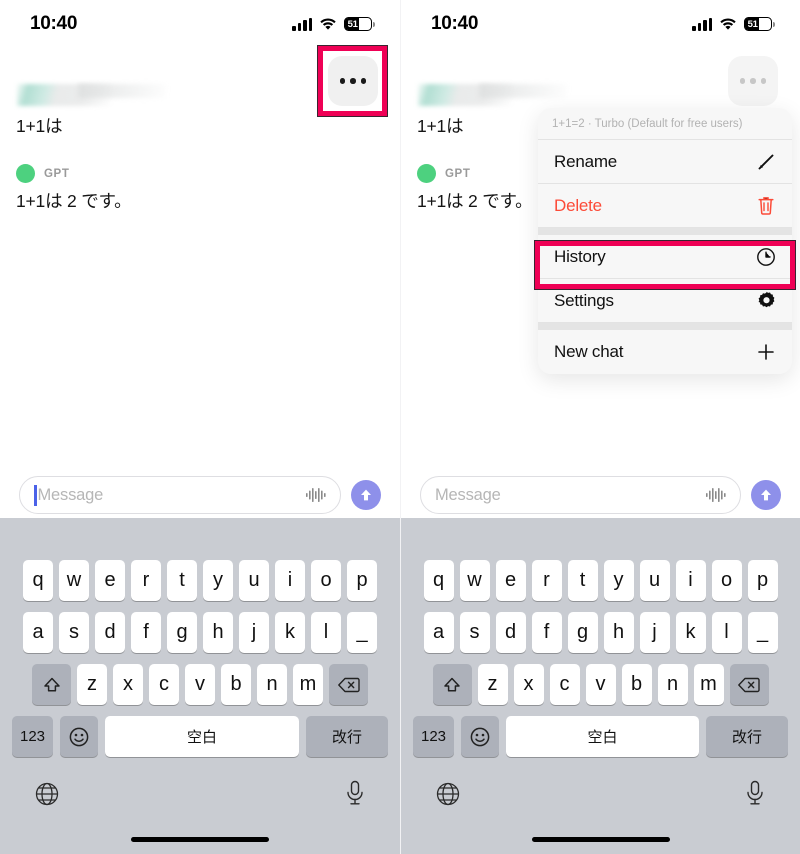 The image size is (800, 854). I want to click on menu-item-history: History, so click(665, 257).